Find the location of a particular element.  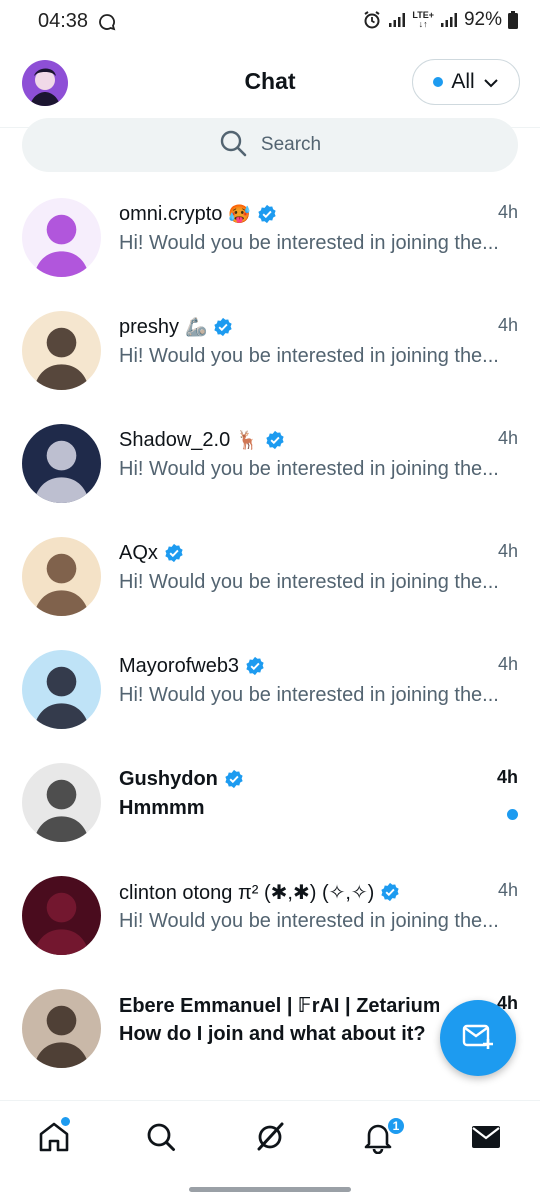

compose-message-icon is located at coordinates (478, 1038).